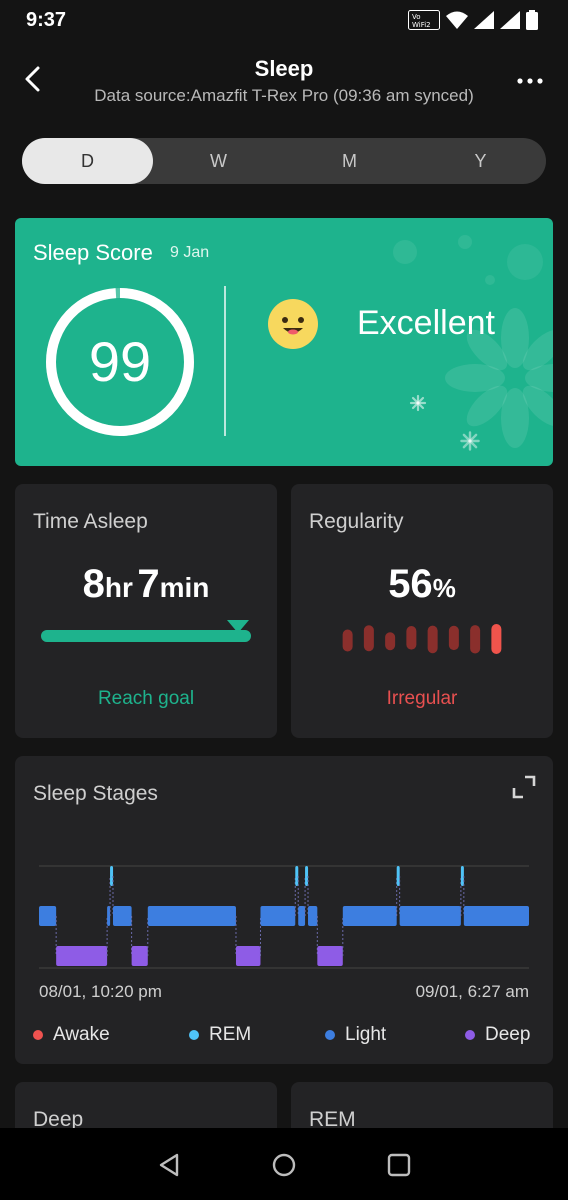 Image resolution: width=568 pixels, height=1200 pixels. What do you see at coordinates (93, 584) in the screenshot?
I see `hours-value: 8` at bounding box center [93, 584].